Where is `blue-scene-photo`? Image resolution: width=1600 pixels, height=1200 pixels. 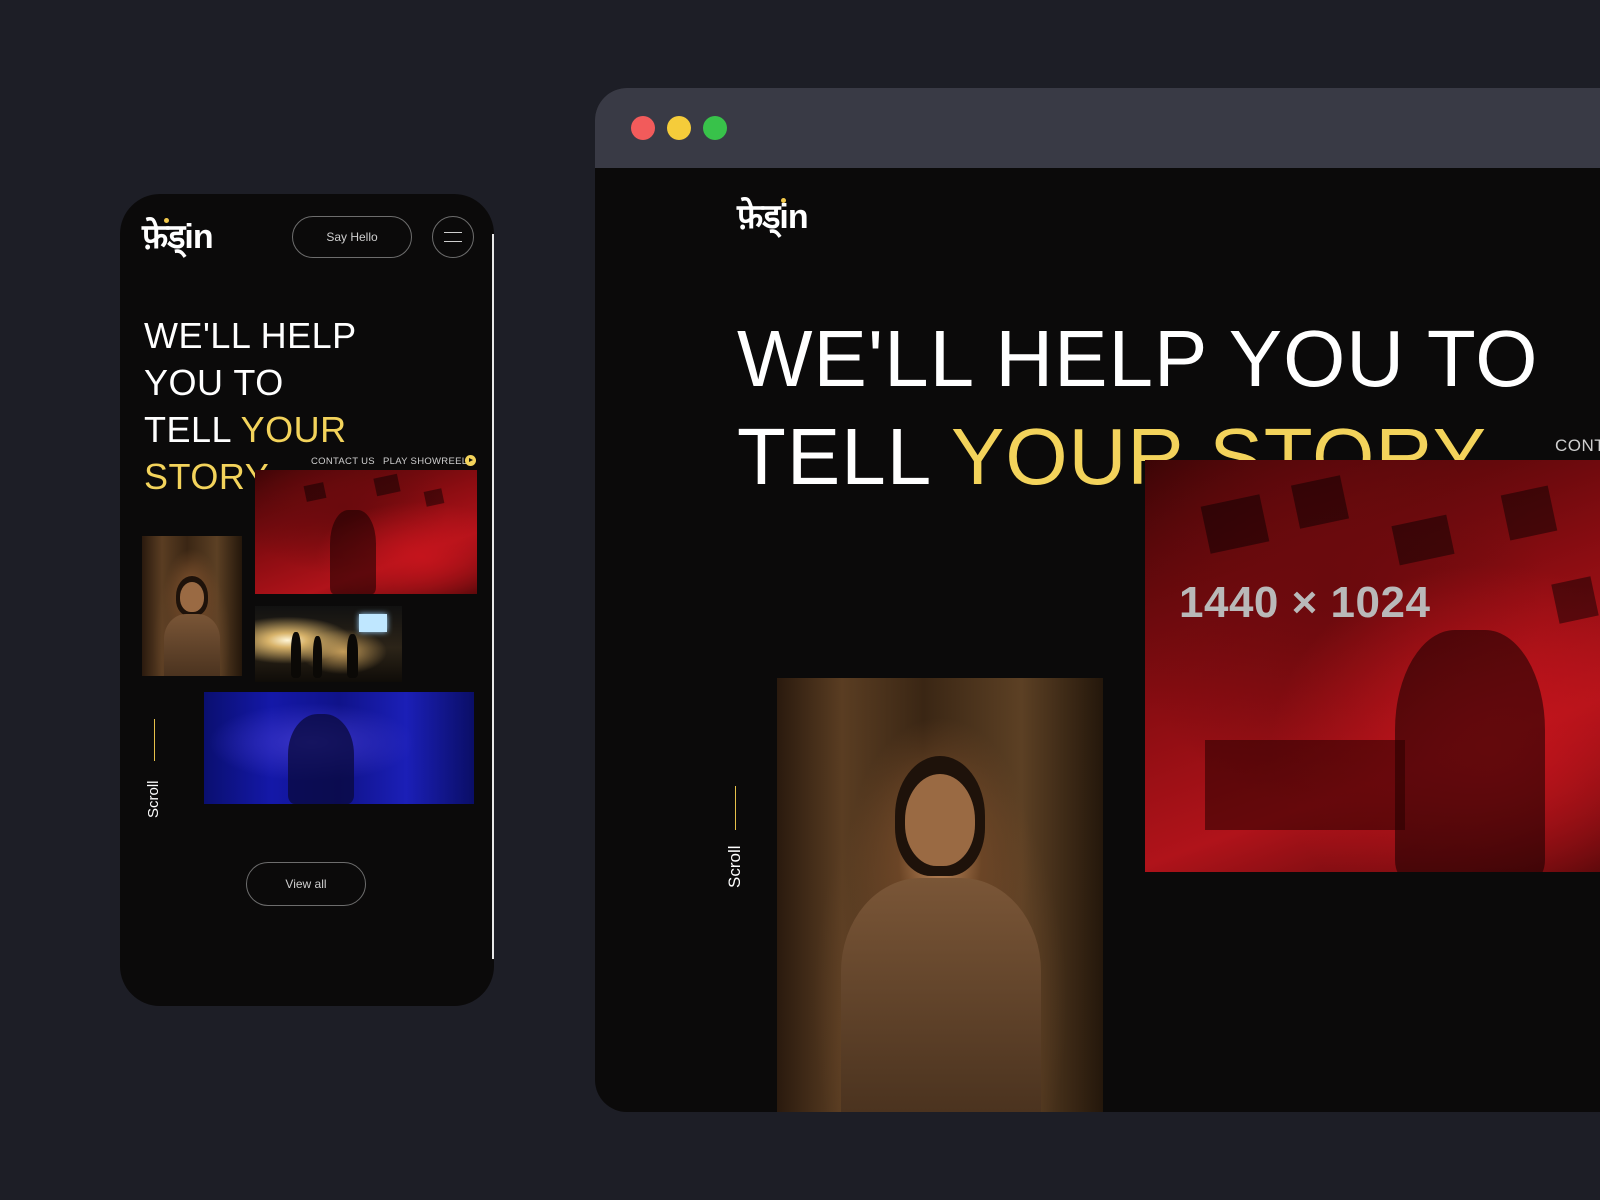
blue-scene-photo is located at coordinates (339, 748).